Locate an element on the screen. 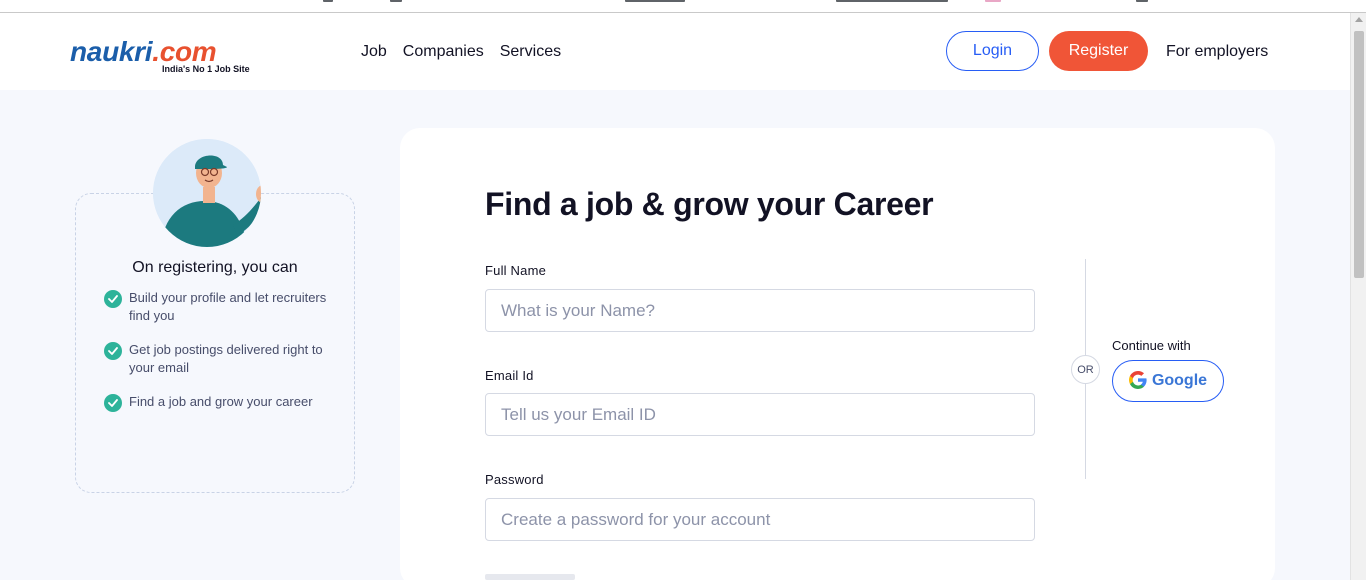  benefit-text: Find a job and grow your career is located at coordinates (221, 401).